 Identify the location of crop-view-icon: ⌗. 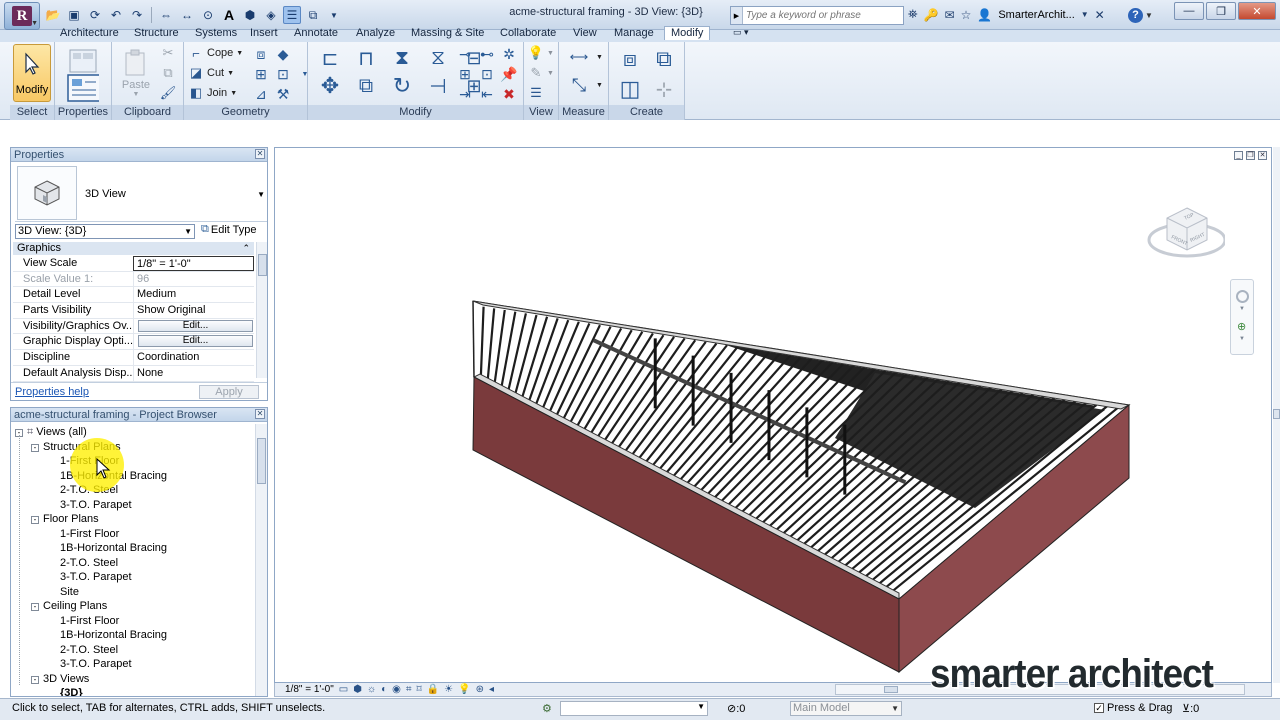
(409, 689).